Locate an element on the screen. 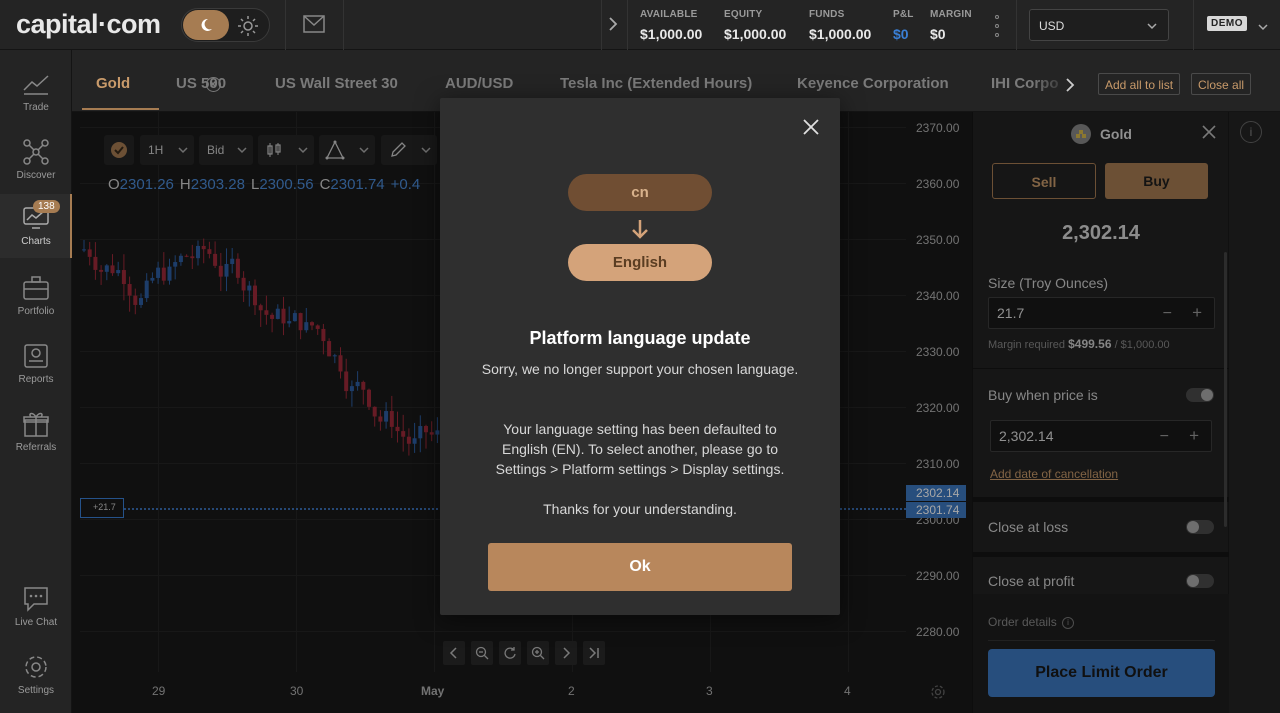  sidebar-item-portfolio: Portfolio is located at coordinates (36, 296).